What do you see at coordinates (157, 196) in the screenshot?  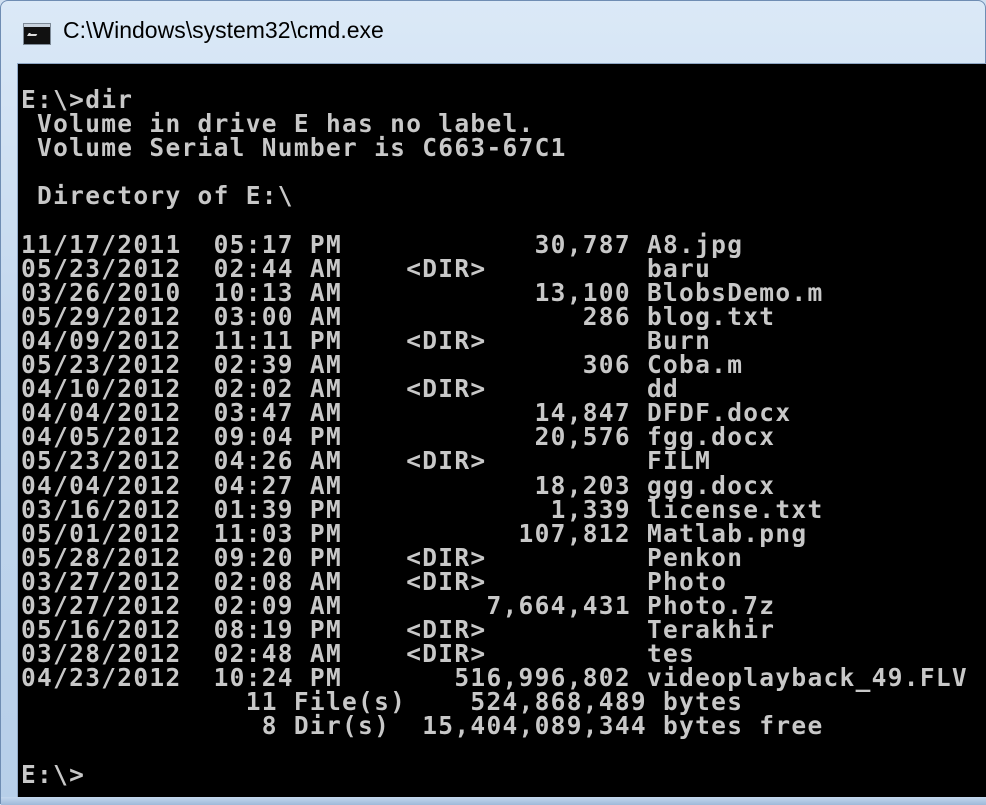 I see `console-line: Directory of E:\` at bounding box center [157, 196].